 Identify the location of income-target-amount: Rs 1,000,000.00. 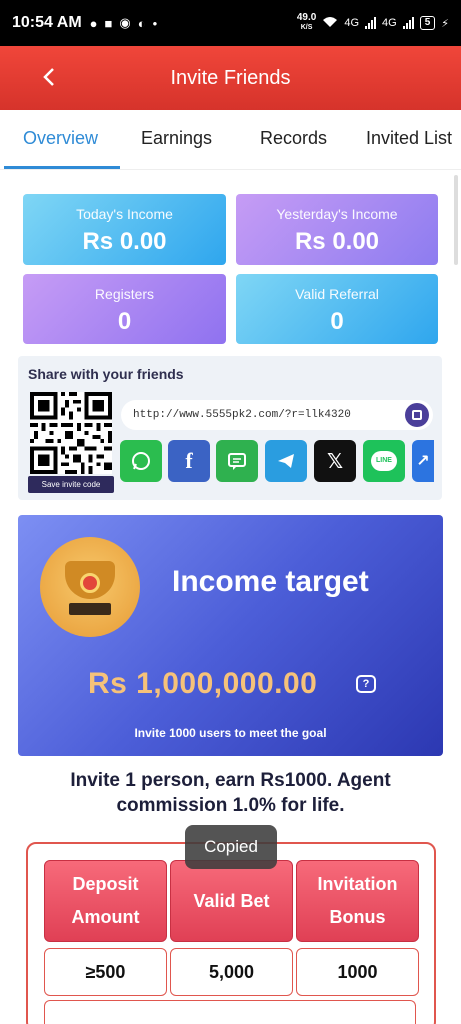
(203, 683).